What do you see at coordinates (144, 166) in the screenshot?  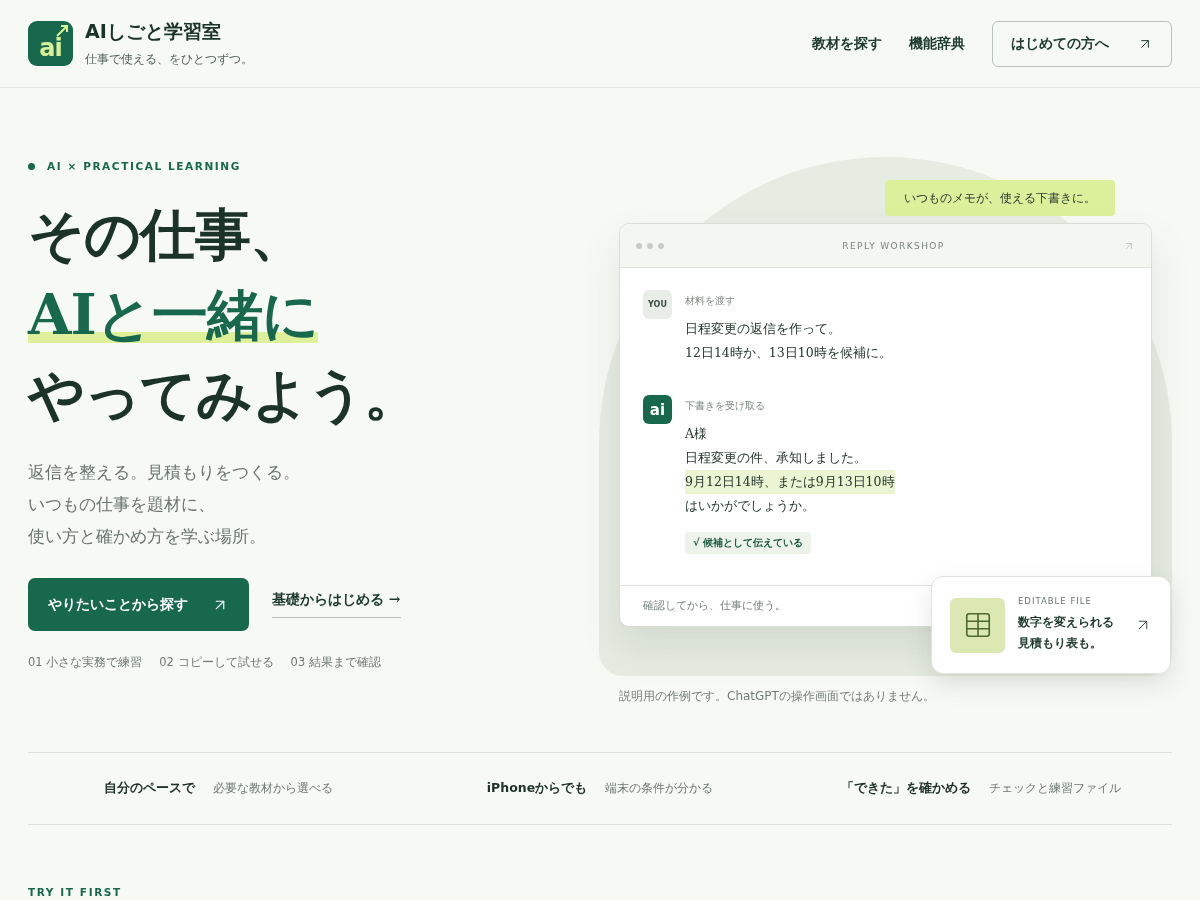 I see `eyebrow-text: AI × PRACTICAL LEARNING` at bounding box center [144, 166].